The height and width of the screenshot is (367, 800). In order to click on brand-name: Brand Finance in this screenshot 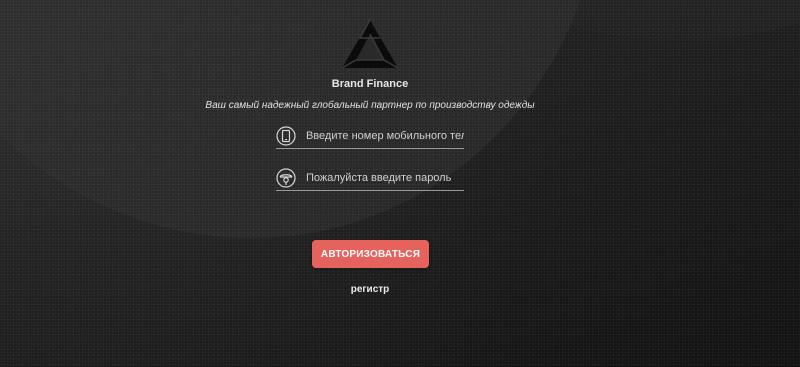, I will do `click(370, 84)`.